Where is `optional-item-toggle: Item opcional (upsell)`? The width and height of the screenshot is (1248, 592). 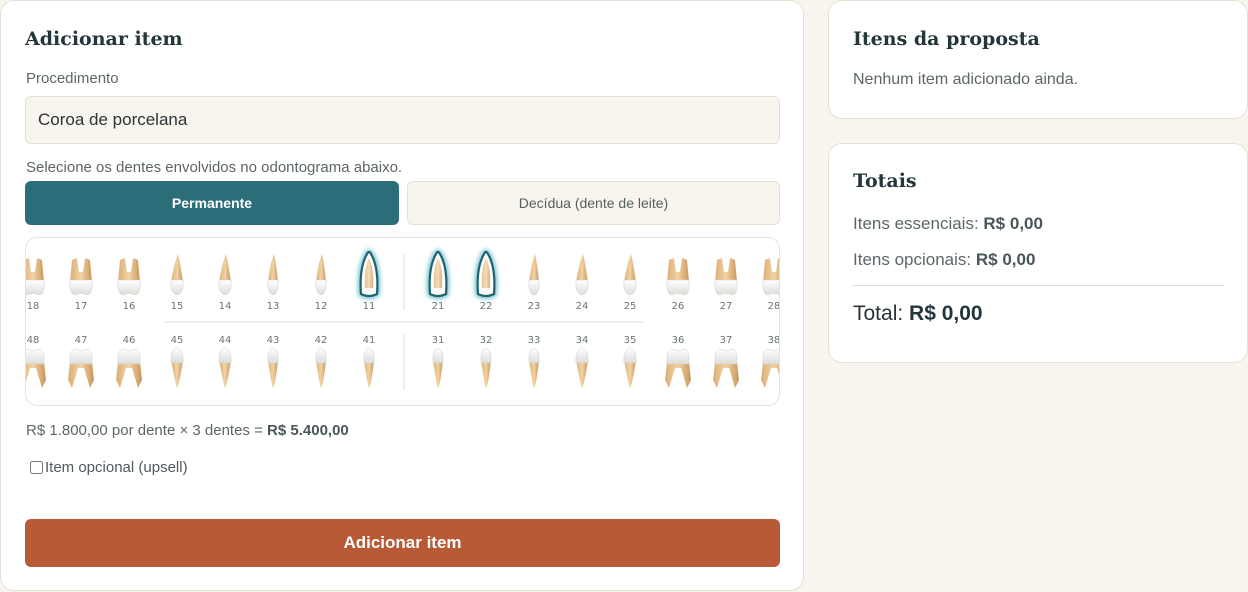 optional-item-toggle: Item opcional (upsell) is located at coordinates (109, 467).